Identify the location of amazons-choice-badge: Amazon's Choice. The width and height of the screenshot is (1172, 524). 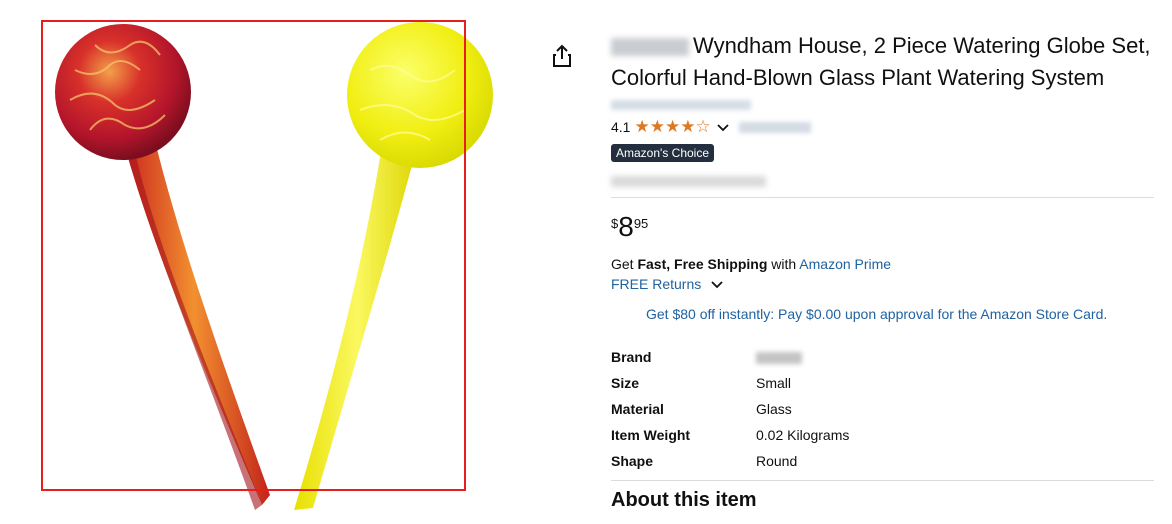
(662, 153).